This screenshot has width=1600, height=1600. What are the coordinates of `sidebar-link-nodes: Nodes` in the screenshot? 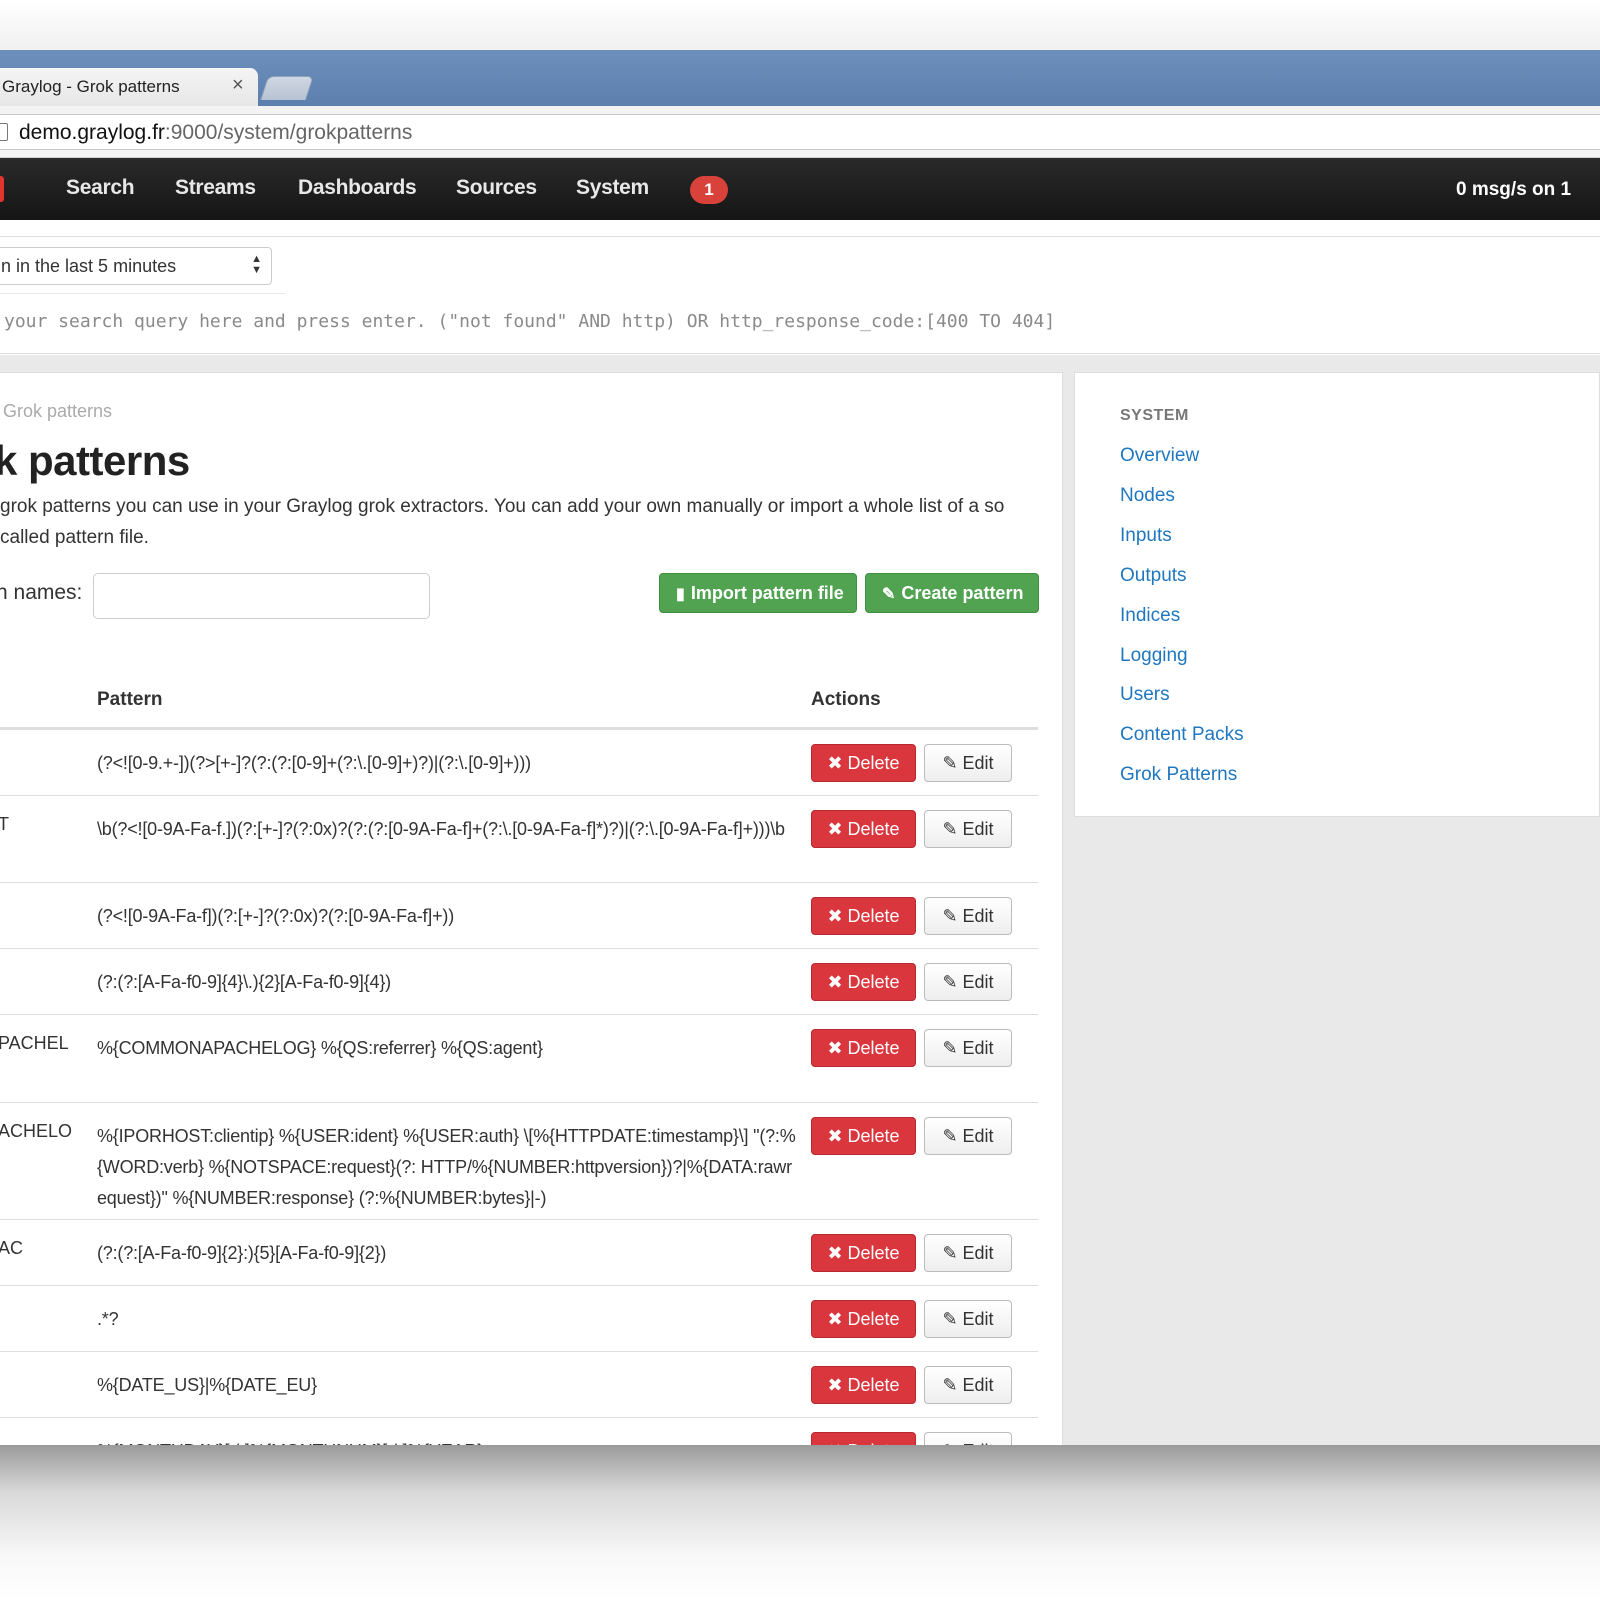 It's located at (1147, 496).